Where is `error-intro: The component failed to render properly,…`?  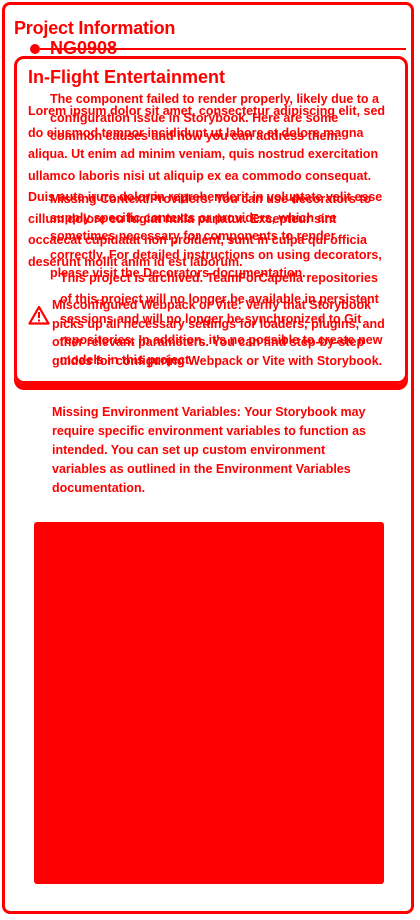
error-intro: The component failed to render properly,… is located at coordinates (214, 117).